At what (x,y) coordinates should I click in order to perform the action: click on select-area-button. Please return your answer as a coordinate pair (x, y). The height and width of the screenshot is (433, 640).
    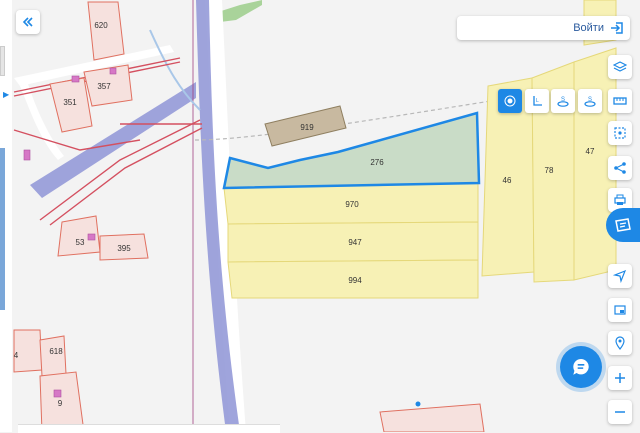
    Looking at the image, I should click on (620, 133).